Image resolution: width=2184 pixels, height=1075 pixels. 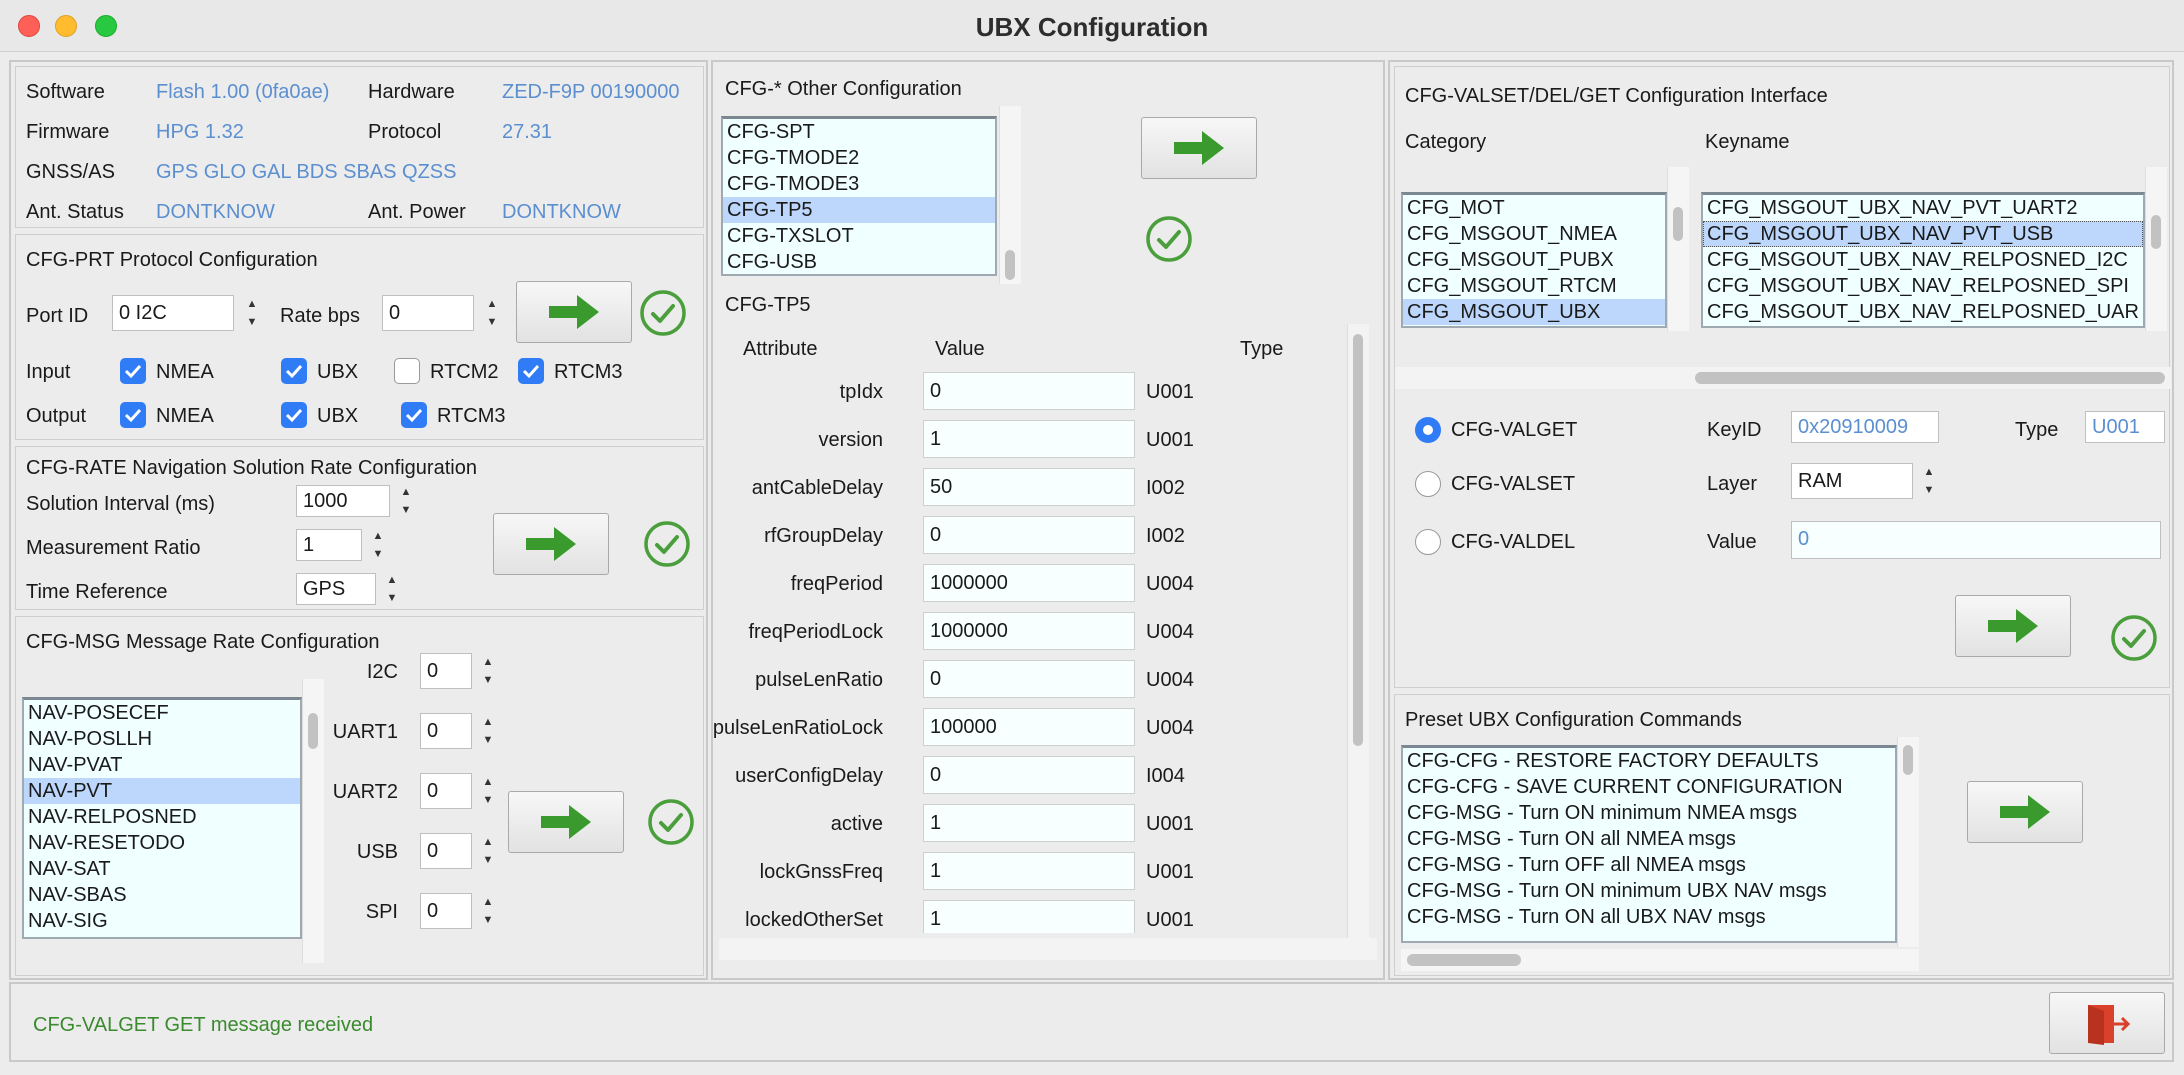 What do you see at coordinates (1428, 542) in the screenshot?
I see `valdel-radio` at bounding box center [1428, 542].